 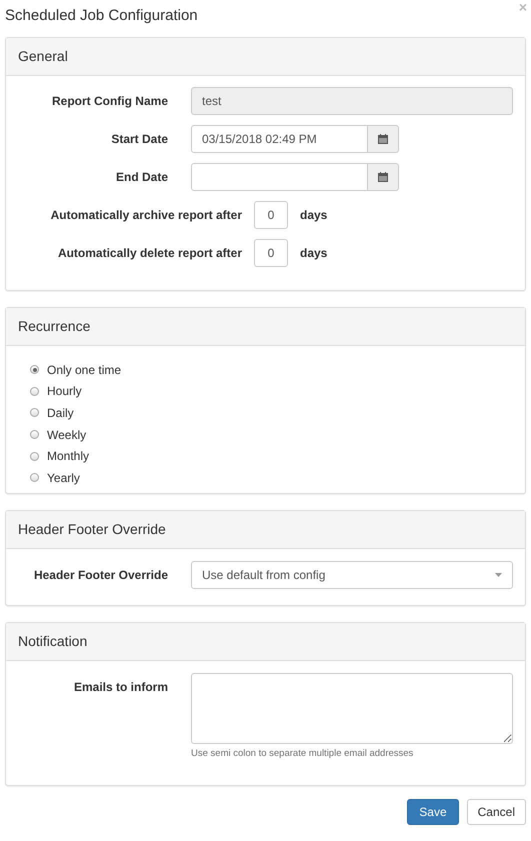 I want to click on field-label: Emails to inform, so click(x=120, y=687).